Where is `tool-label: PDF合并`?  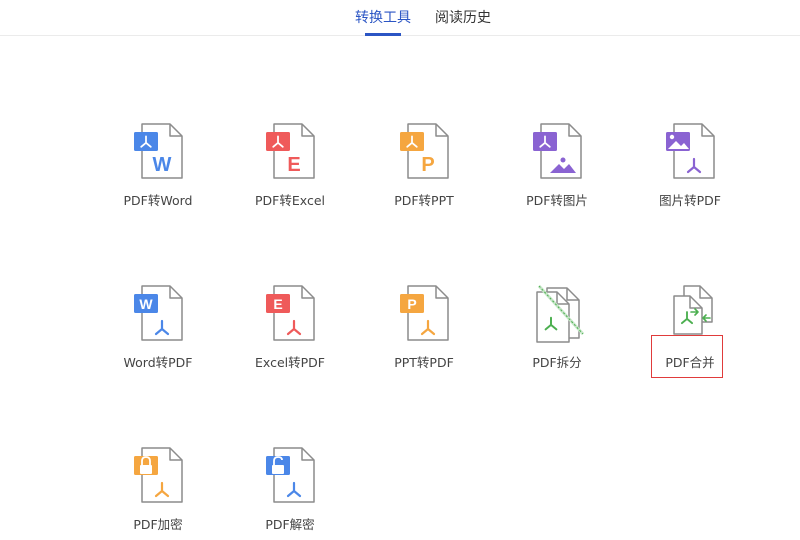
tool-label: PDF合并 is located at coordinates (690, 362).